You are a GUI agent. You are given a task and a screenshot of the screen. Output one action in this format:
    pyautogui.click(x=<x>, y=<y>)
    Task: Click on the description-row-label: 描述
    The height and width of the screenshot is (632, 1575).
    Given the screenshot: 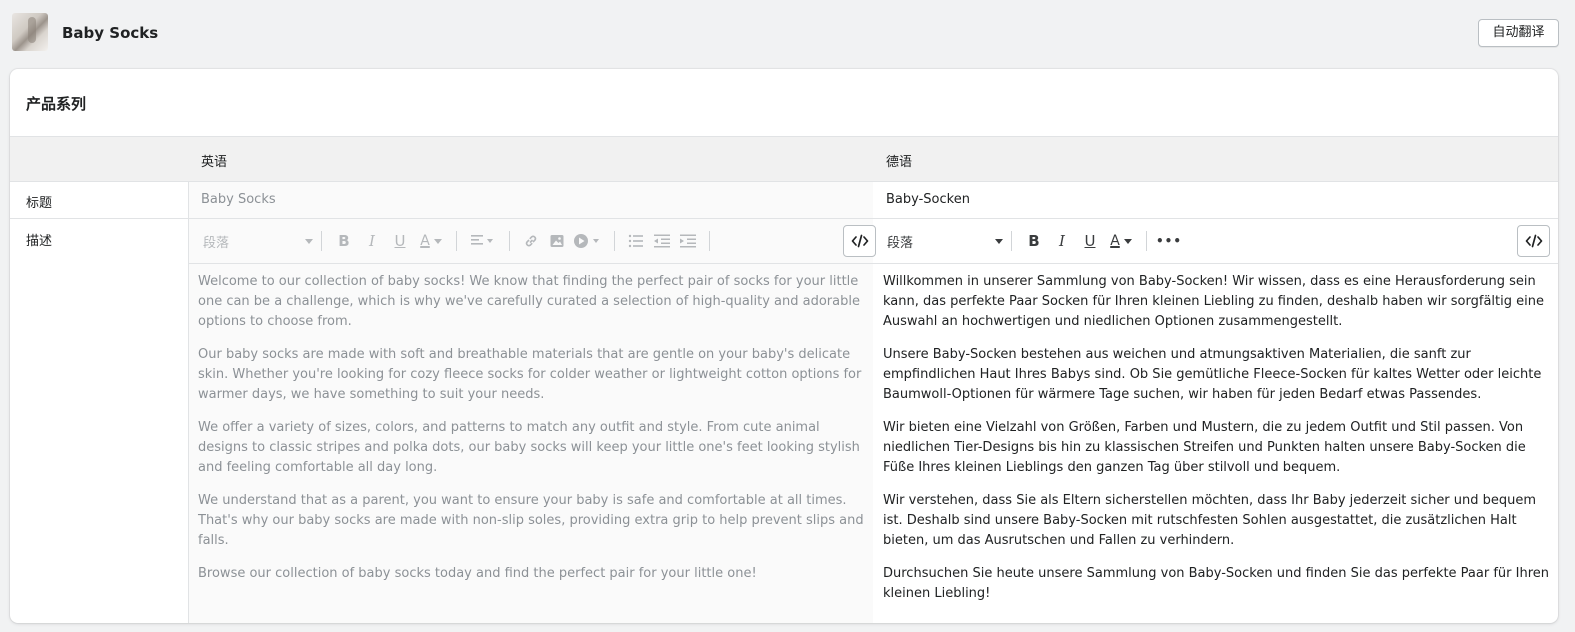 What is the action you would take?
    pyautogui.click(x=39, y=241)
    